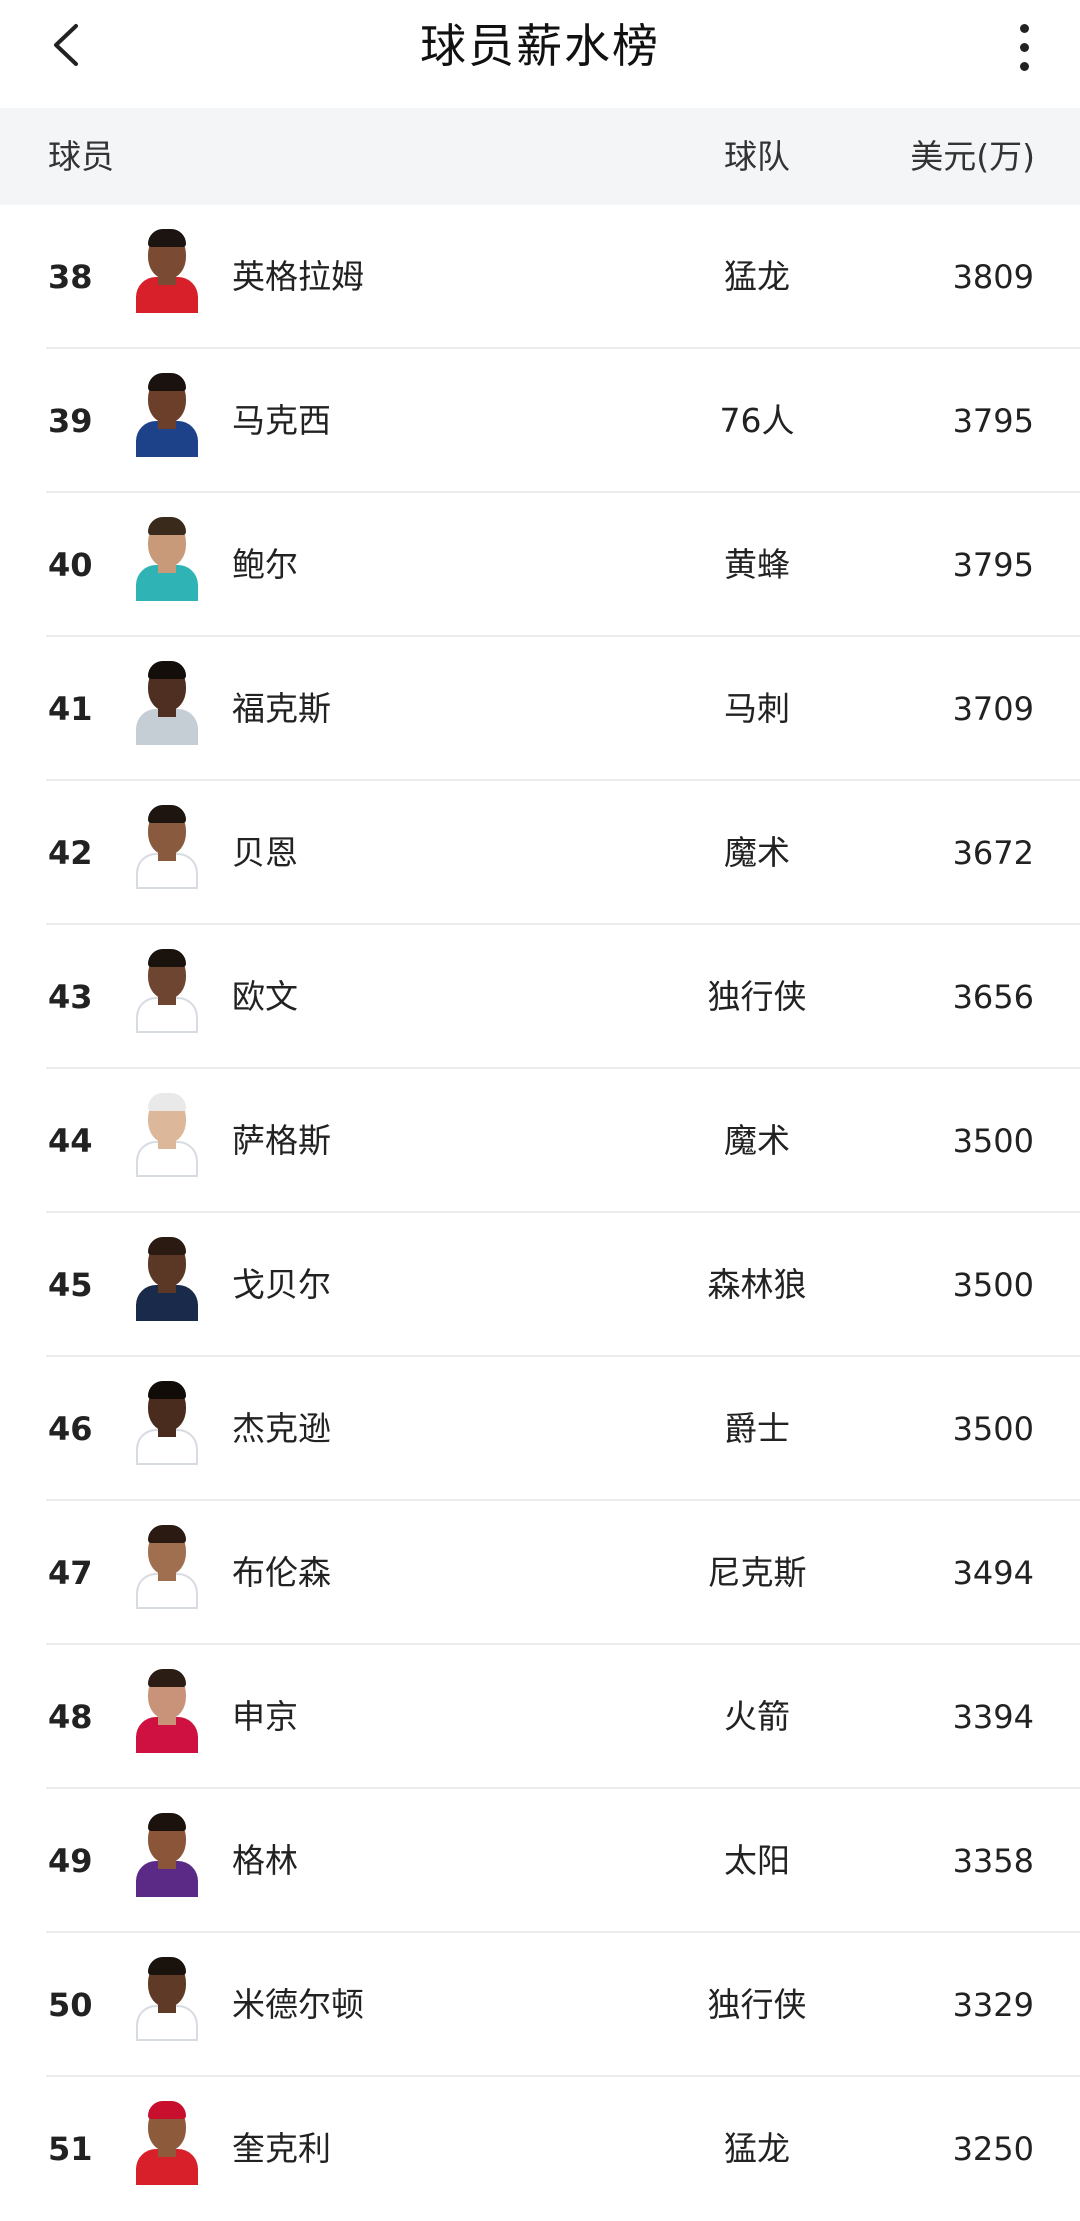 This screenshot has width=1080, height=2221. What do you see at coordinates (540, 565) in the screenshot?
I see `table-row: 40 鲍尔 黄蜂 3795` at bounding box center [540, 565].